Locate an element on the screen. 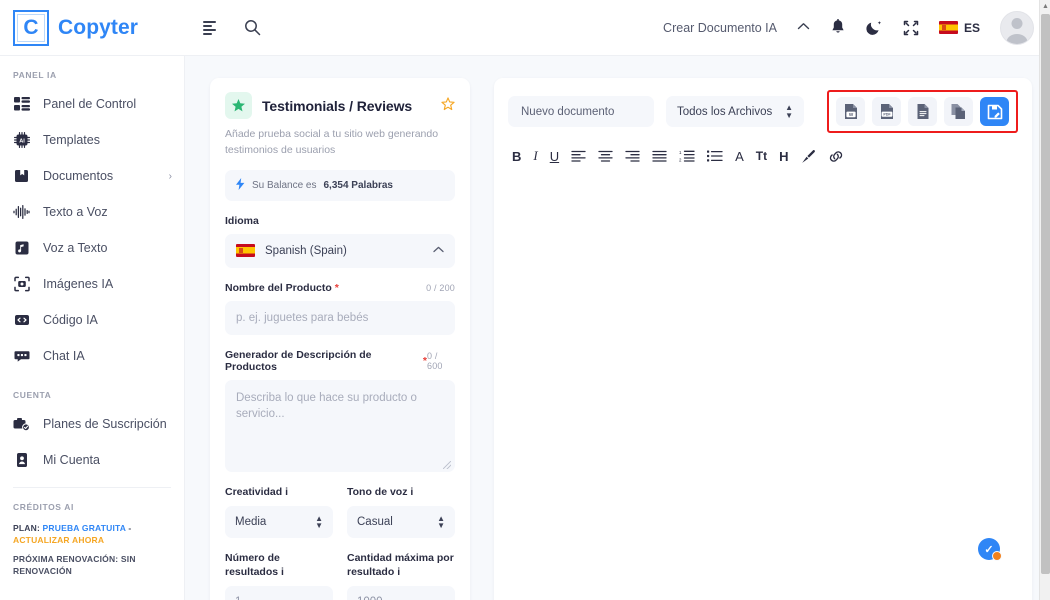  sidebar-item-texto-a-voz: Texto a Voz is located at coordinates (92, 212).